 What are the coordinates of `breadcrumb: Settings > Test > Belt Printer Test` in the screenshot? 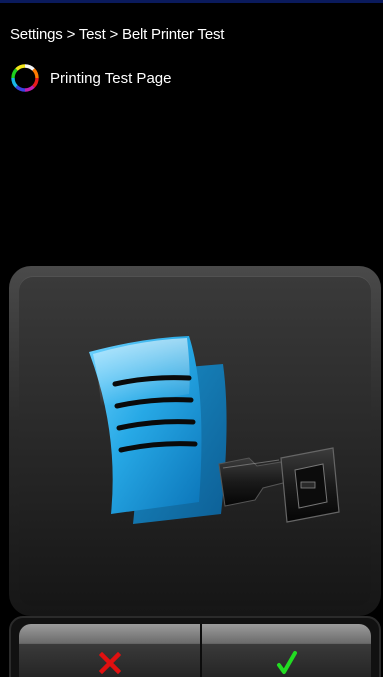 It's located at (117, 34).